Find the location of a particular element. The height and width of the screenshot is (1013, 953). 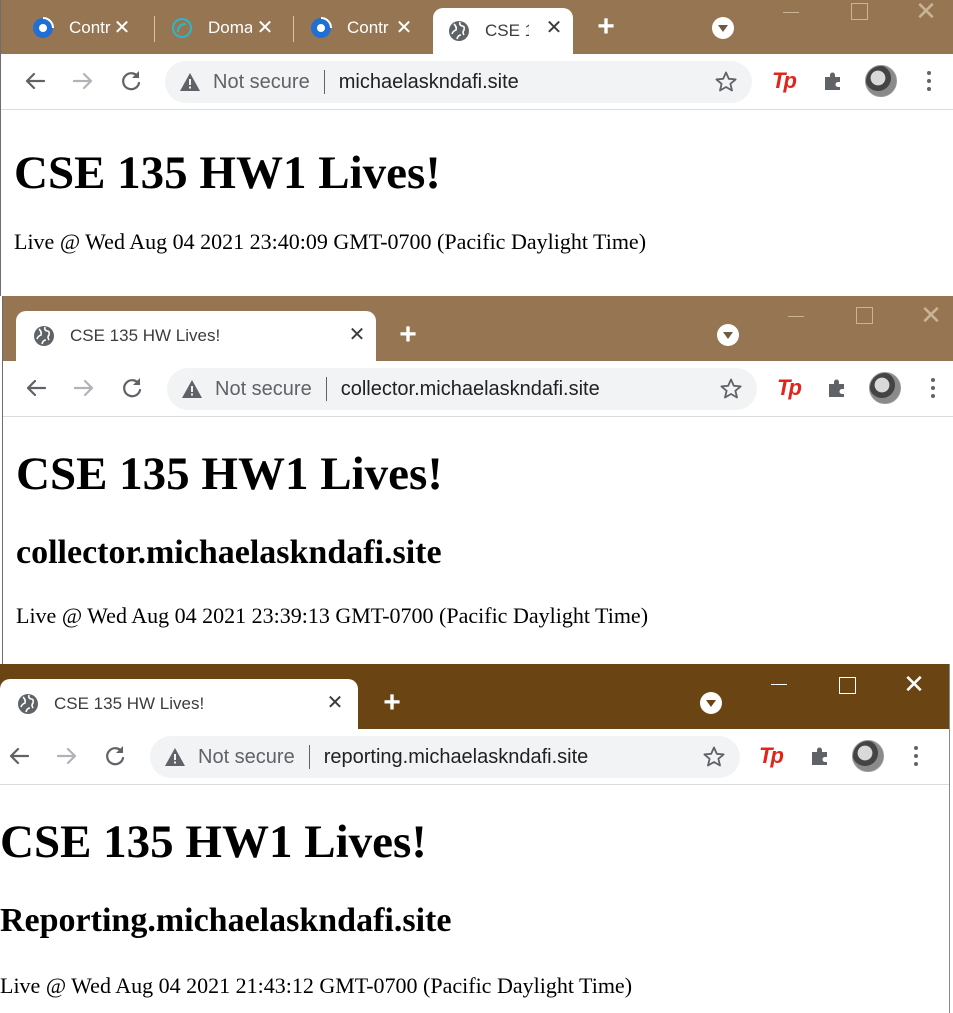

tab-cloudflare-2: Contr ✕ is located at coordinates (359, 28).